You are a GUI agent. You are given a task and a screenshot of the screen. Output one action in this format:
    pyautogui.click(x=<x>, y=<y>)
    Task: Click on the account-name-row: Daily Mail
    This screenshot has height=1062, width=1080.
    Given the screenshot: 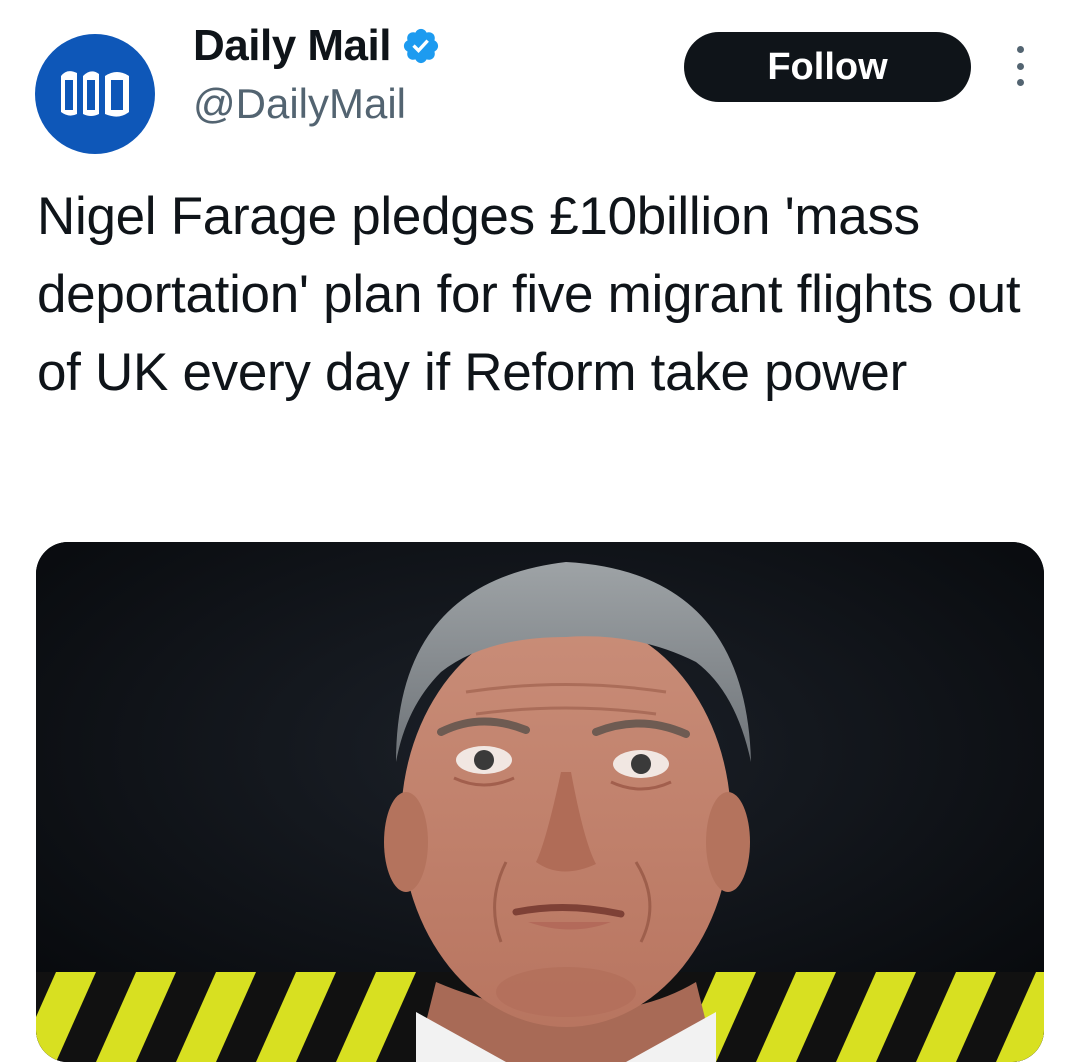 What is the action you would take?
    pyautogui.click(x=317, y=46)
    